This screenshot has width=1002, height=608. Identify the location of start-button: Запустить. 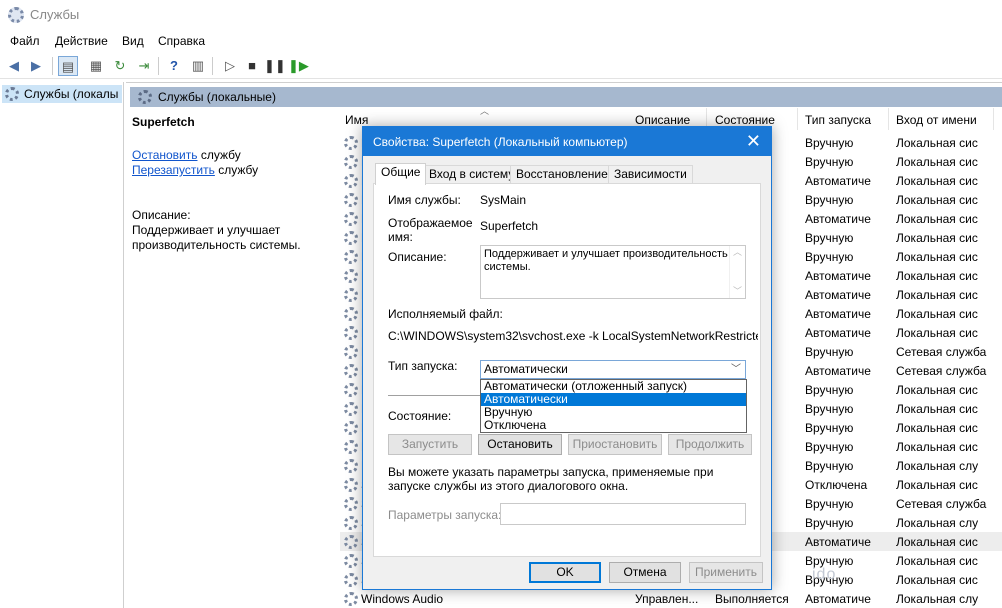
(430, 444).